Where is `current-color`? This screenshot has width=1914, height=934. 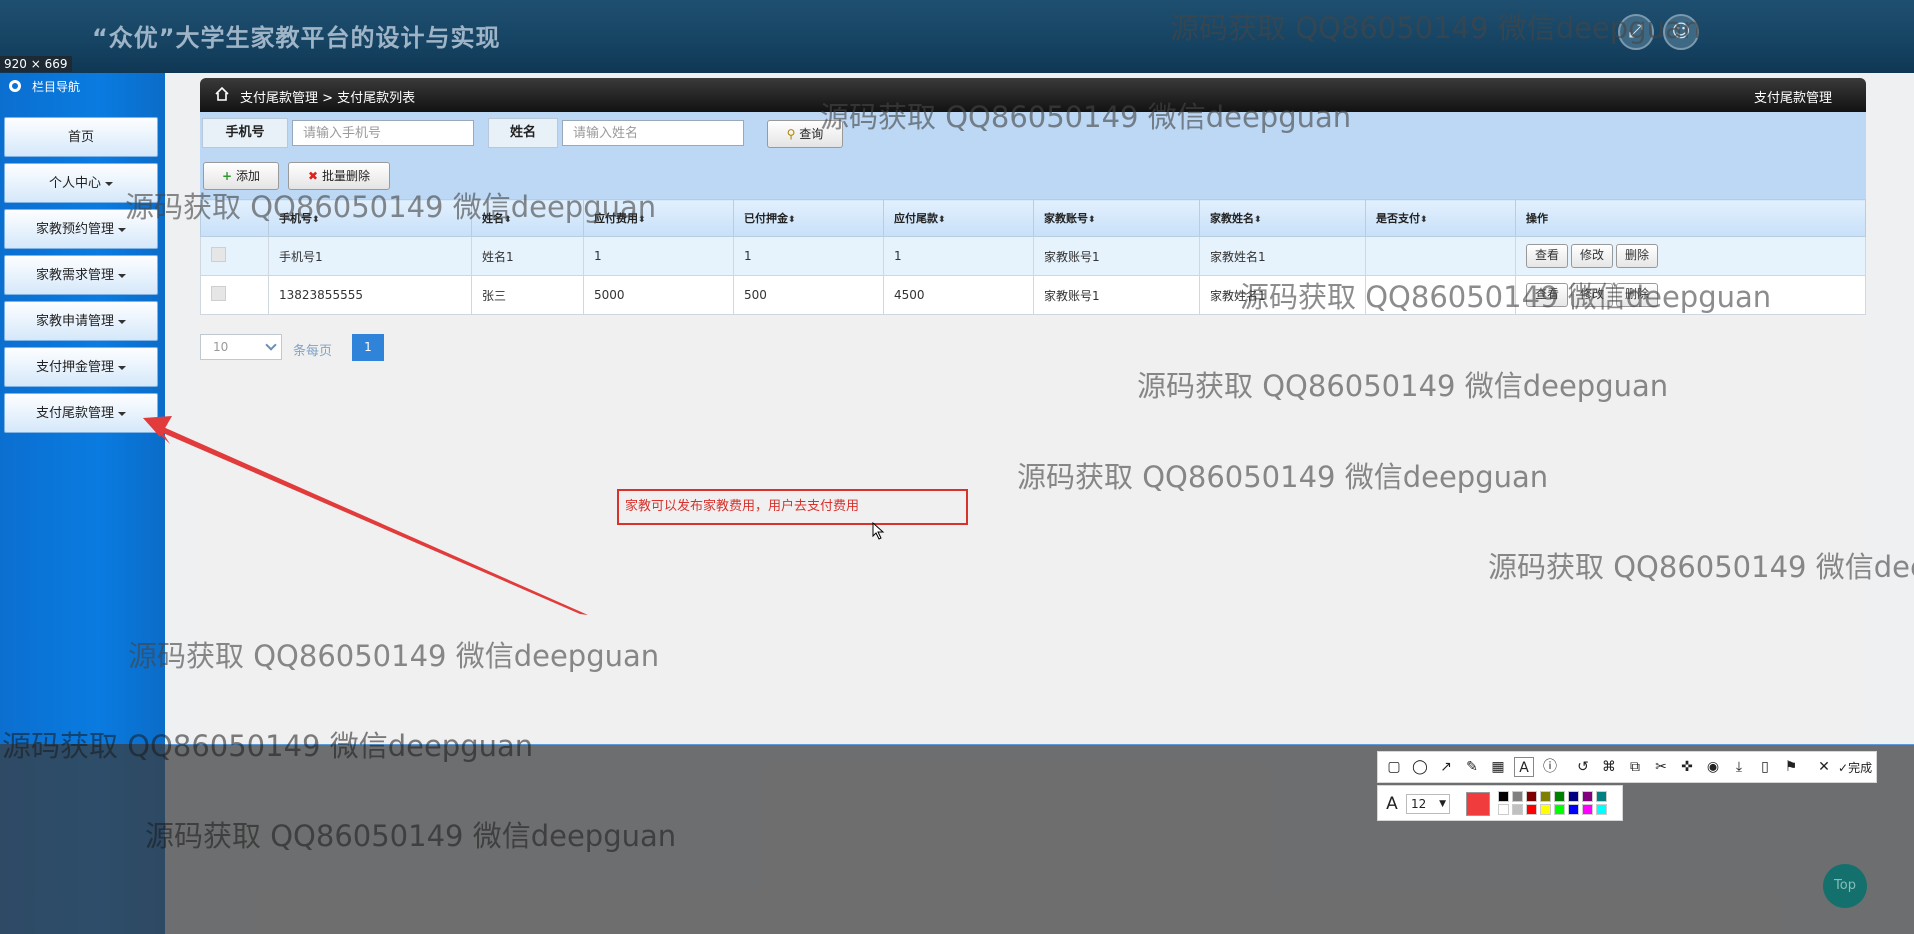
current-color is located at coordinates (1478, 804).